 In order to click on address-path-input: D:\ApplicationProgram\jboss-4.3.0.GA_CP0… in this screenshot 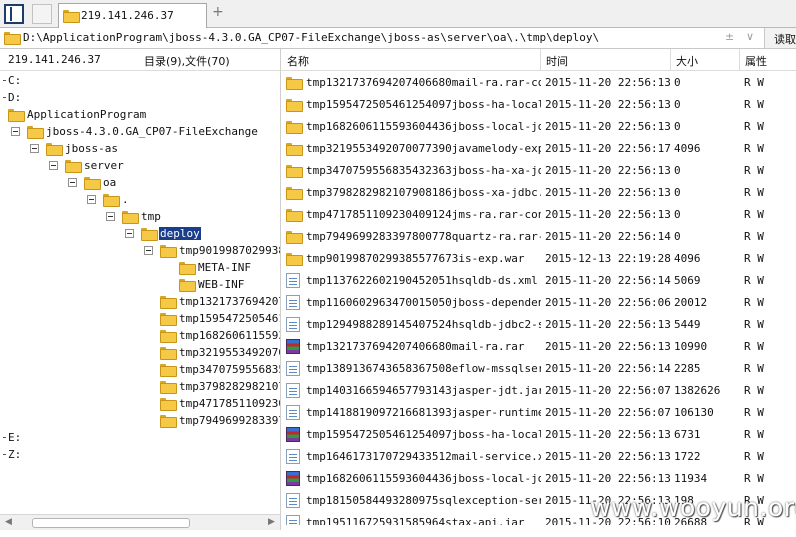, I will do `click(311, 37)`.